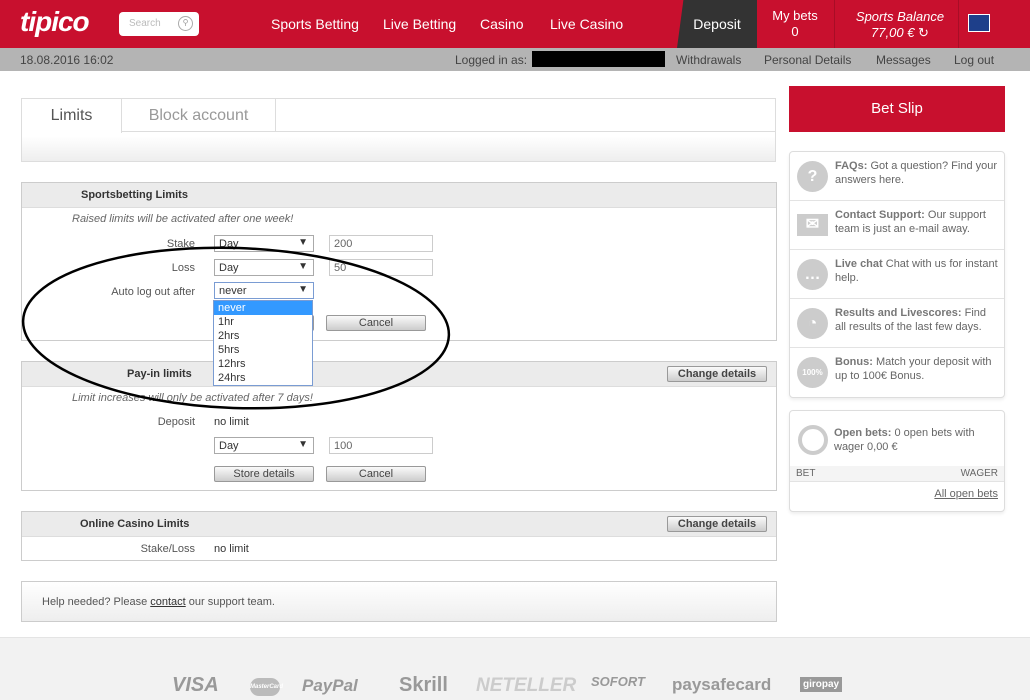 The width and height of the screenshot is (1030, 700). I want to click on option-1hr: 1hr, so click(263, 322).